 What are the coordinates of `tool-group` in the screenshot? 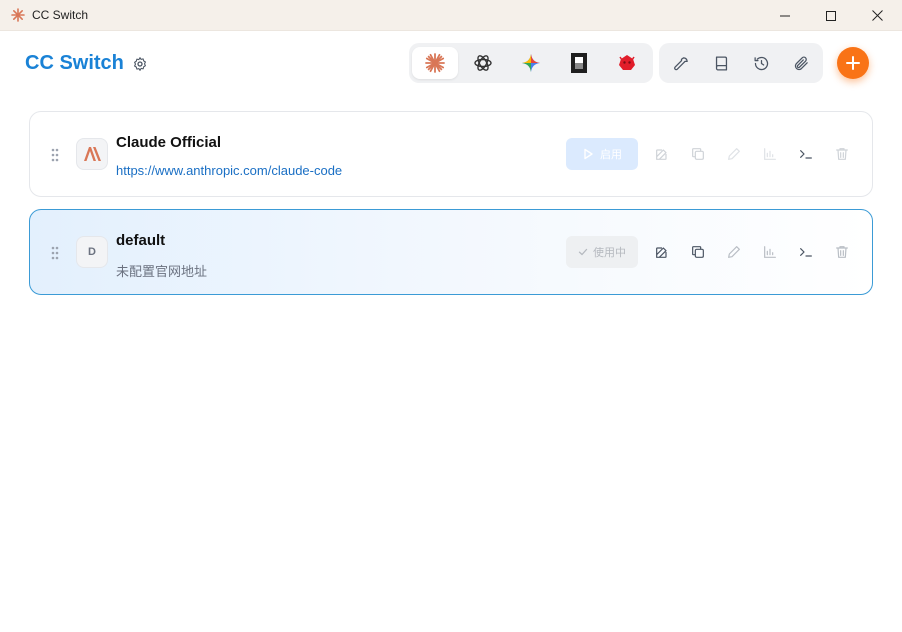 It's located at (741, 63).